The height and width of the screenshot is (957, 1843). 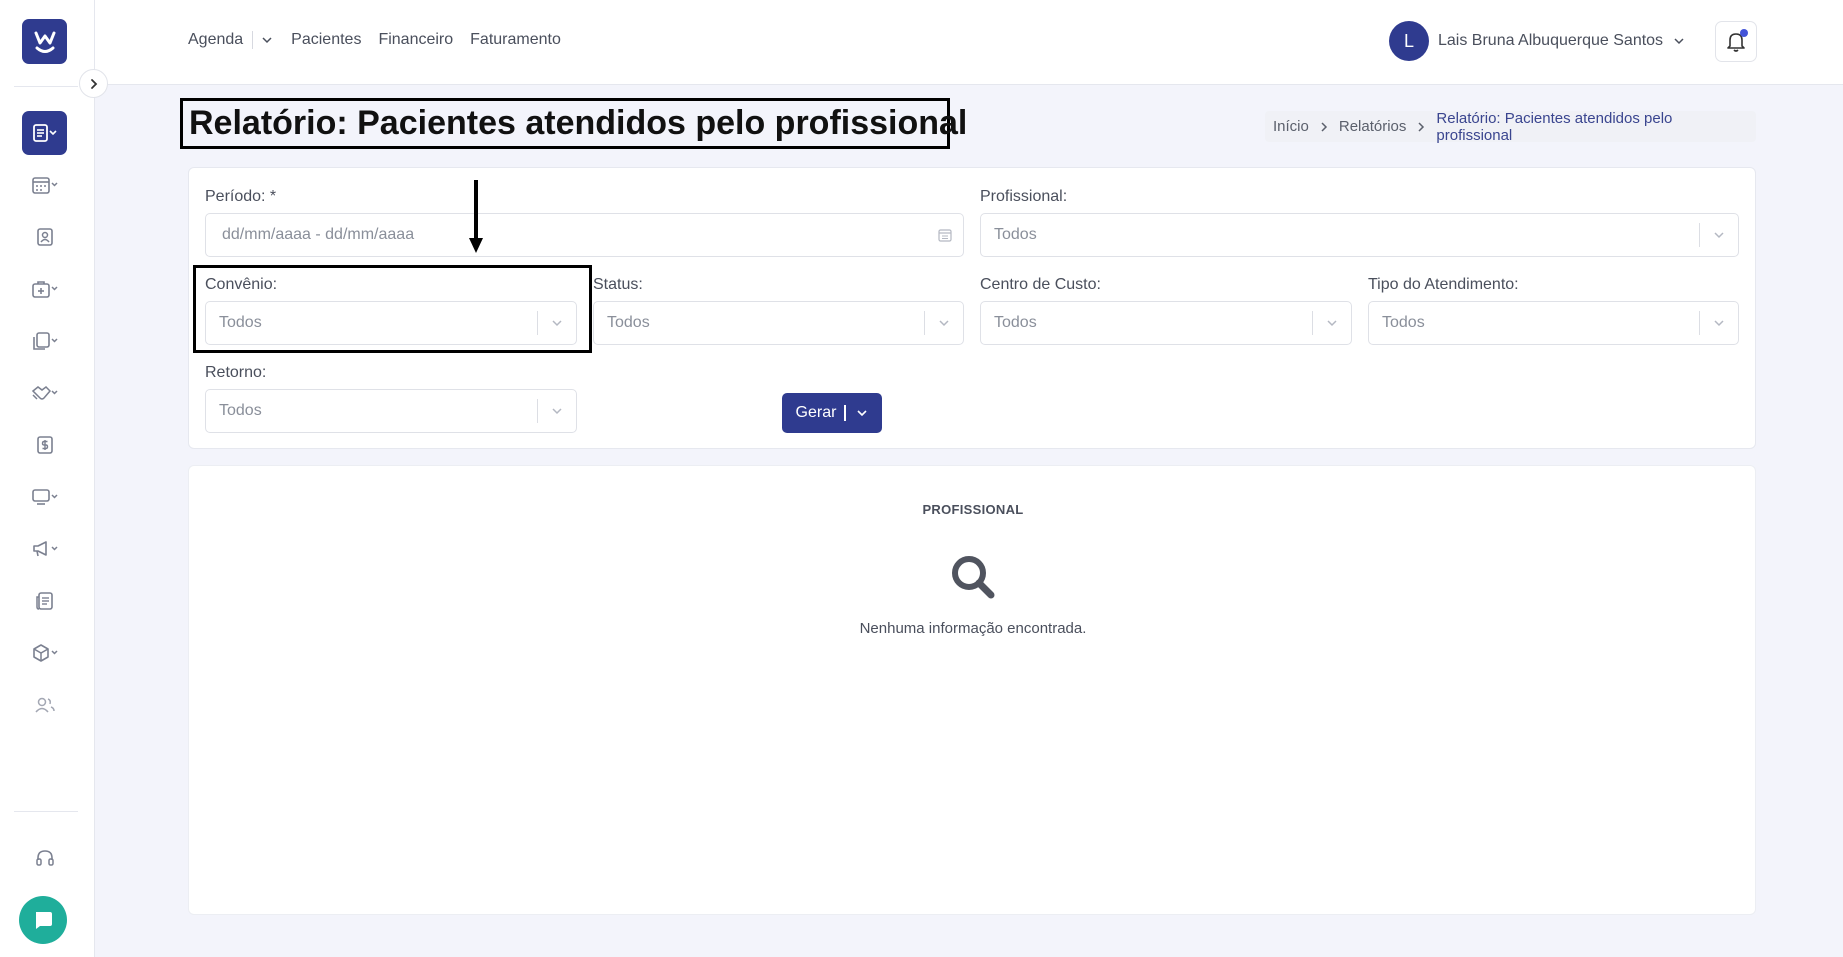 What do you see at coordinates (584, 235) in the screenshot?
I see `periodo-input: dd/mm/aaaa - dd/mm/aaaa` at bounding box center [584, 235].